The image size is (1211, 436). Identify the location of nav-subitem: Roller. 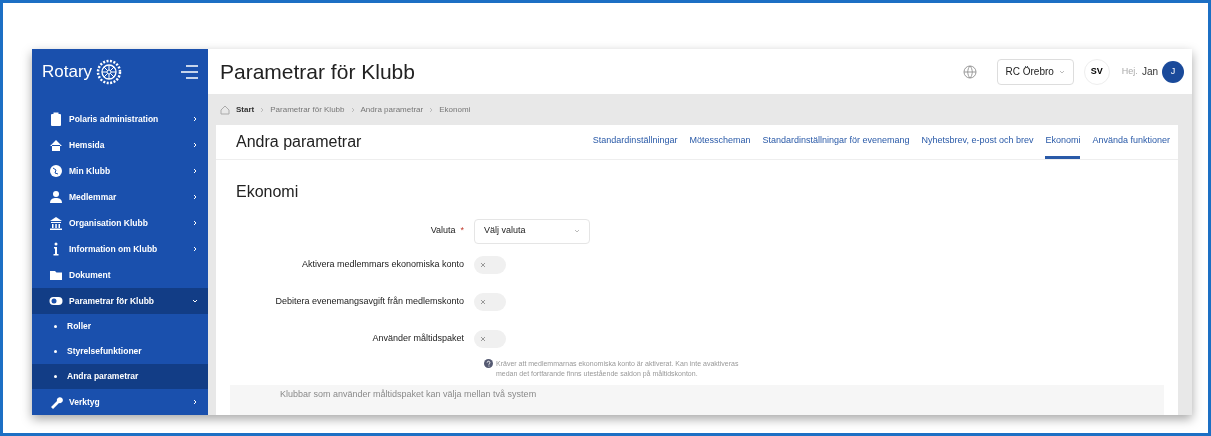
(120, 326).